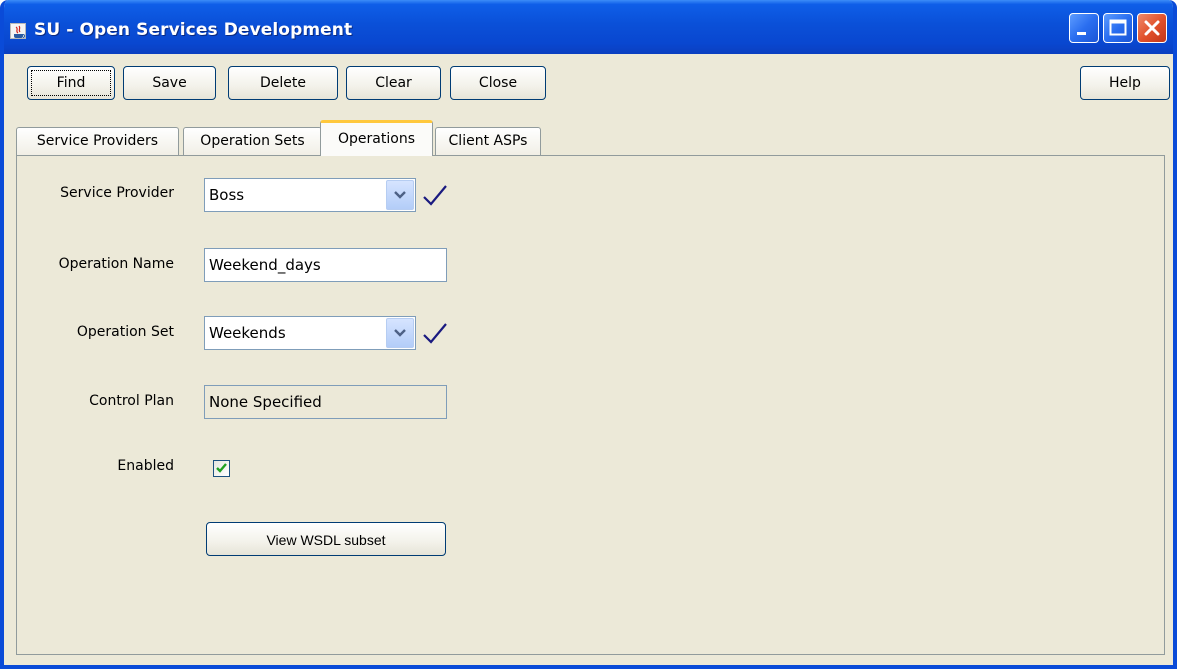  Describe the element at coordinates (116, 264) in the screenshot. I see `operation-name-label: Operation Name` at that location.